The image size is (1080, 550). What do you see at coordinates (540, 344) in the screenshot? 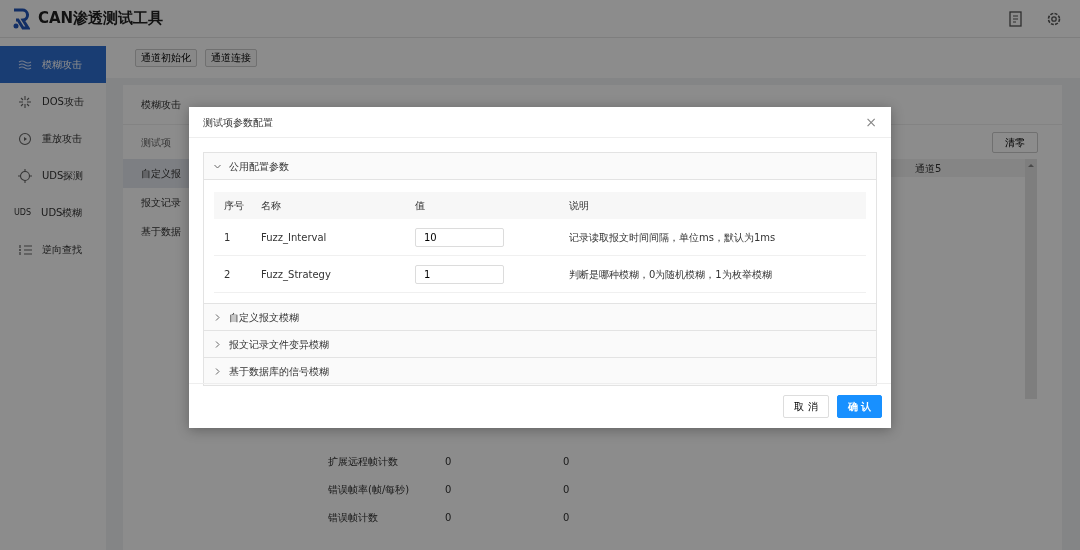
I see `section-header: 报文记录文件变异模糊` at bounding box center [540, 344].